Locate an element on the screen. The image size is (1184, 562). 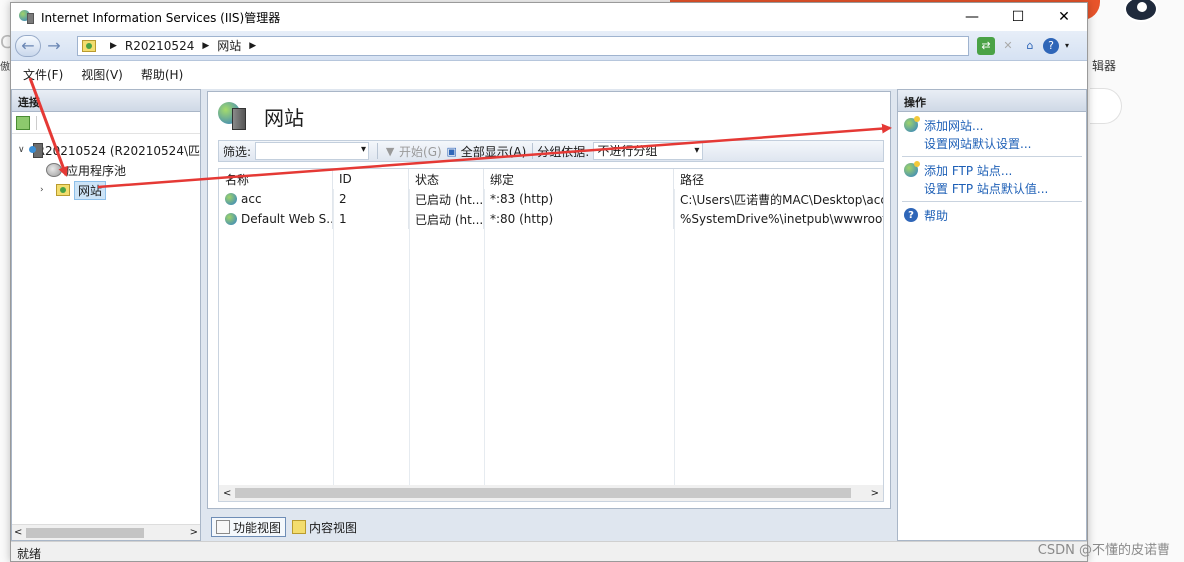
table-scrollbar: < > is located at coordinates (551, 493).